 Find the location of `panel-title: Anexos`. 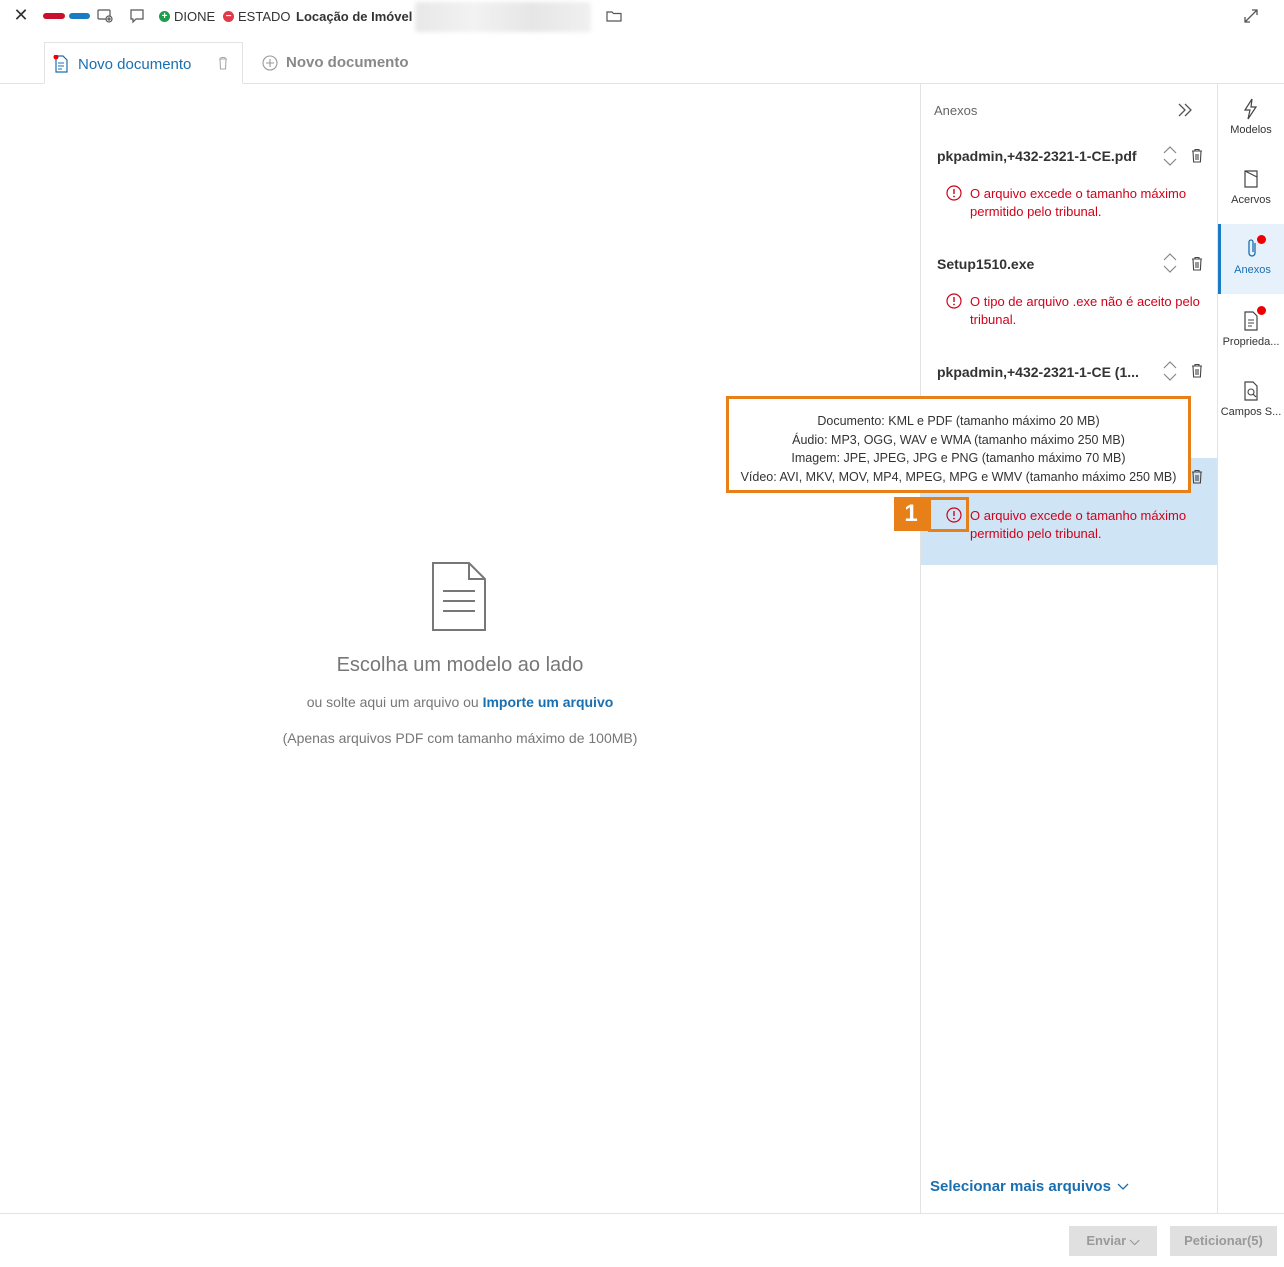

panel-title: Anexos is located at coordinates (956, 110).